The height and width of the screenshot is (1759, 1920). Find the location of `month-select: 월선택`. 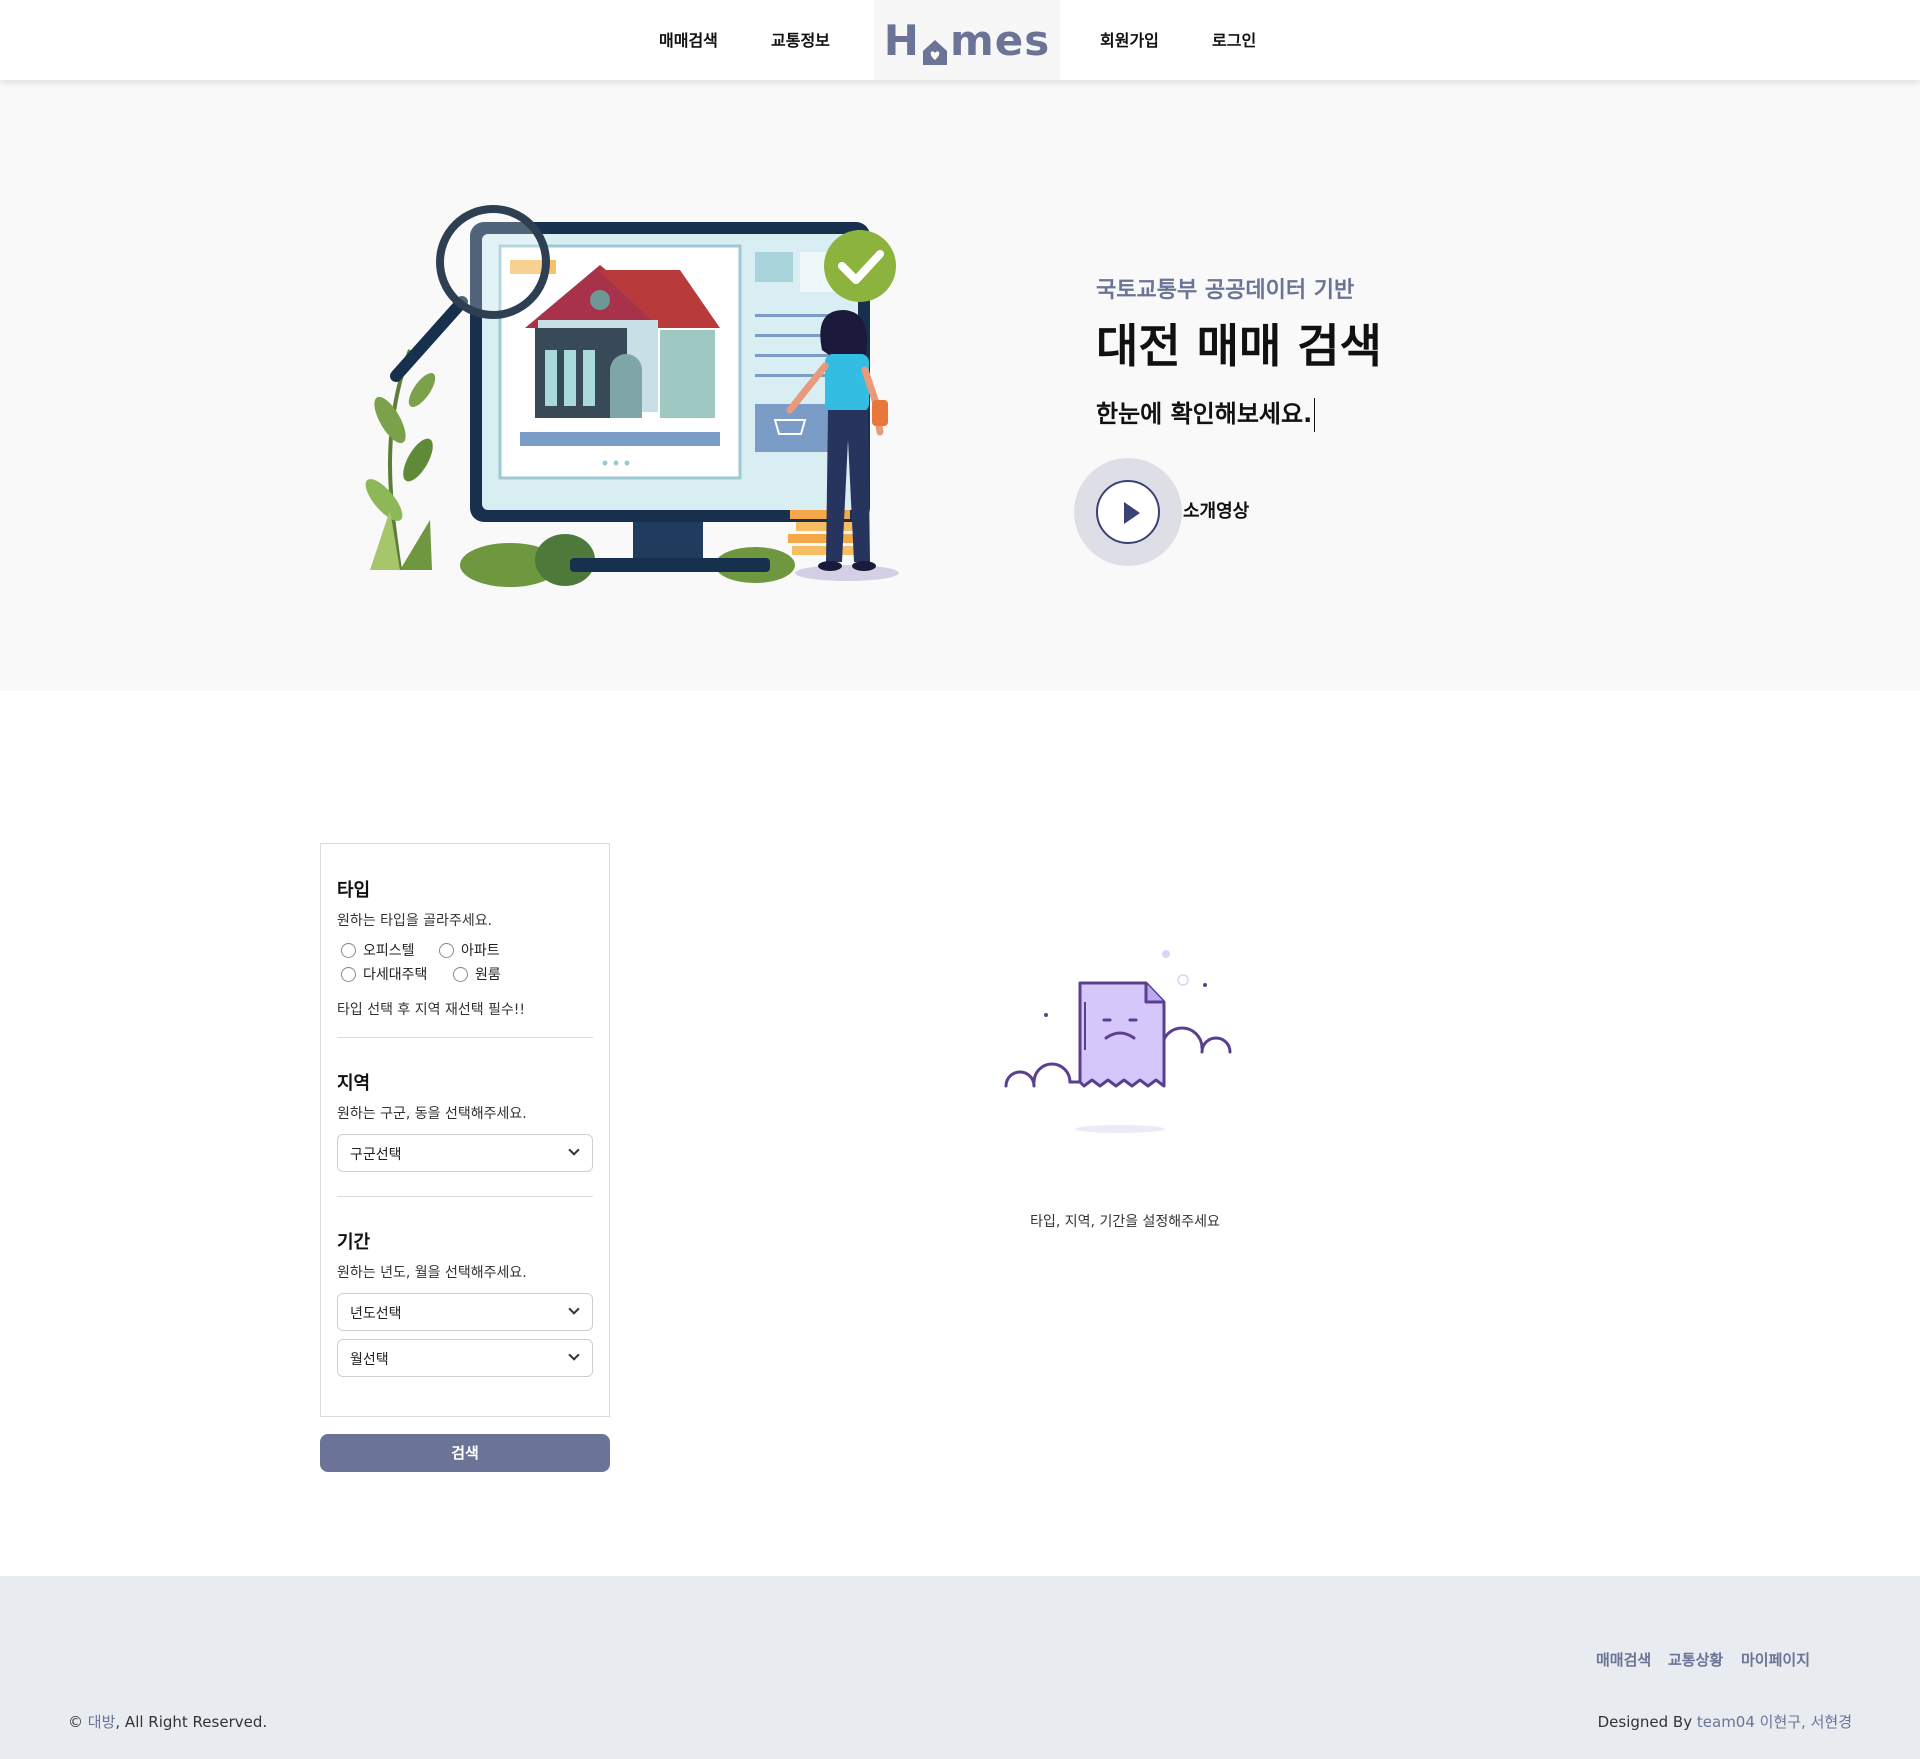

month-select: 월선택 is located at coordinates (465, 1358).